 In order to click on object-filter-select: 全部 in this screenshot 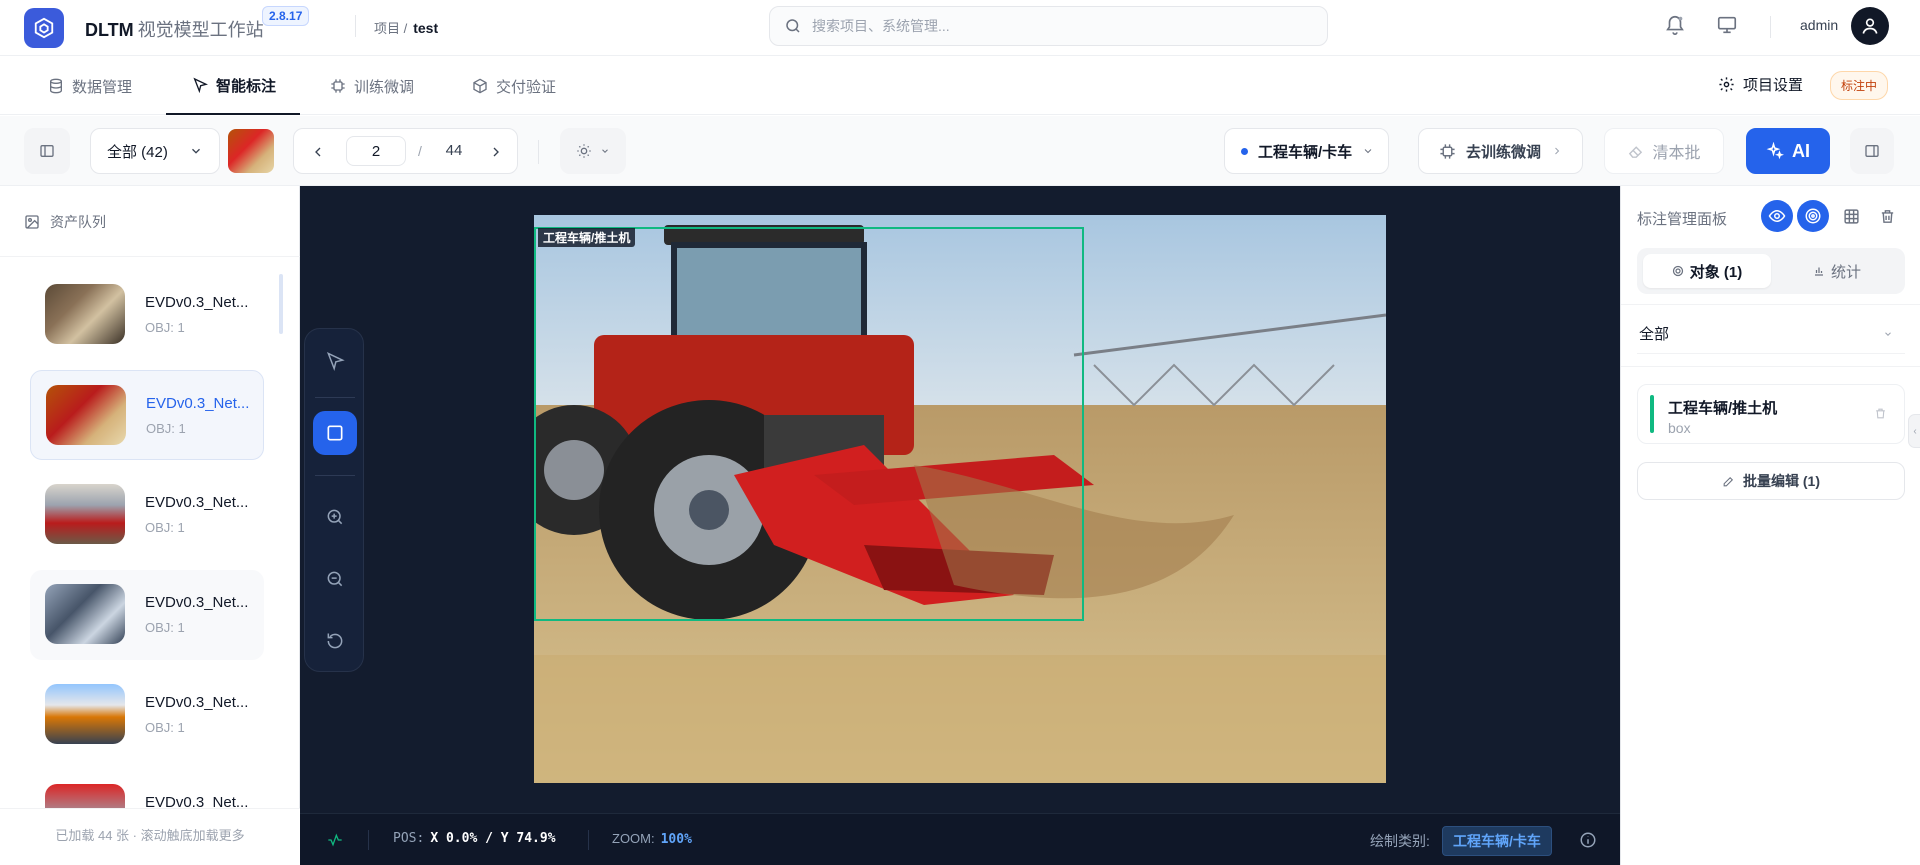, I will do `click(1771, 334)`.